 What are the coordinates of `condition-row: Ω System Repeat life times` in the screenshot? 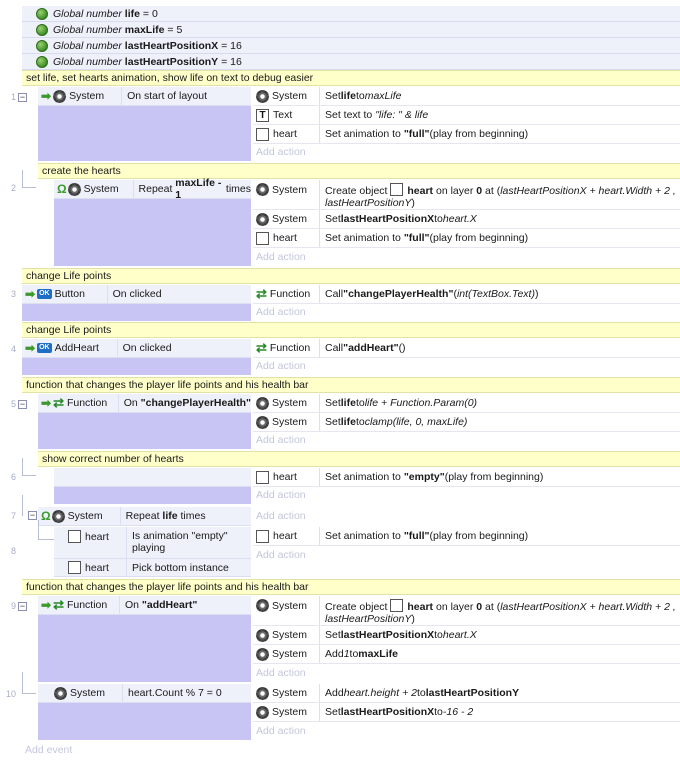 It's located at (144, 516).